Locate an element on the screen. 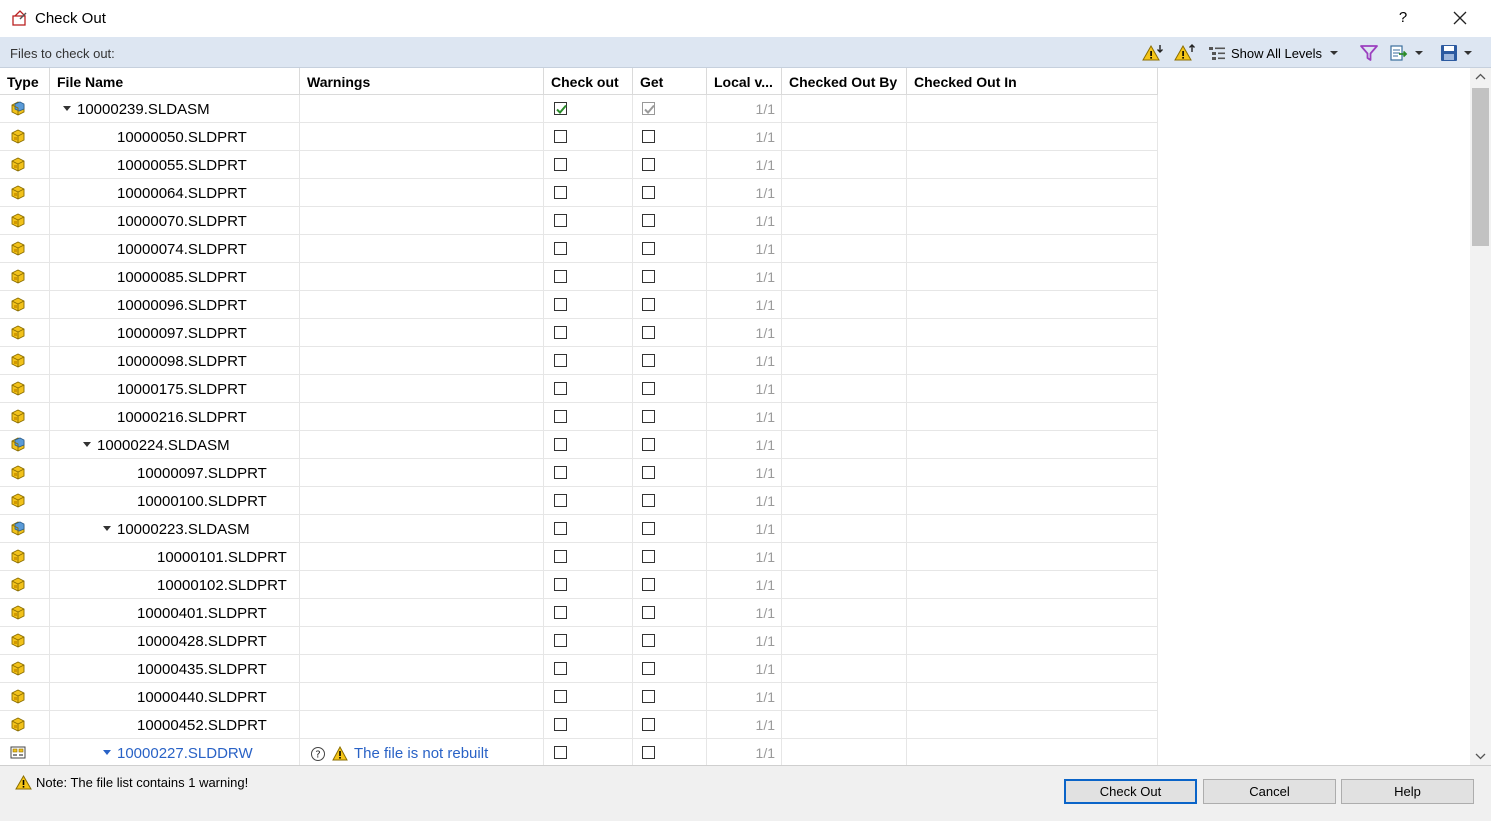 The image size is (1491, 821). column-header-check-out: Check out is located at coordinates (588, 81).